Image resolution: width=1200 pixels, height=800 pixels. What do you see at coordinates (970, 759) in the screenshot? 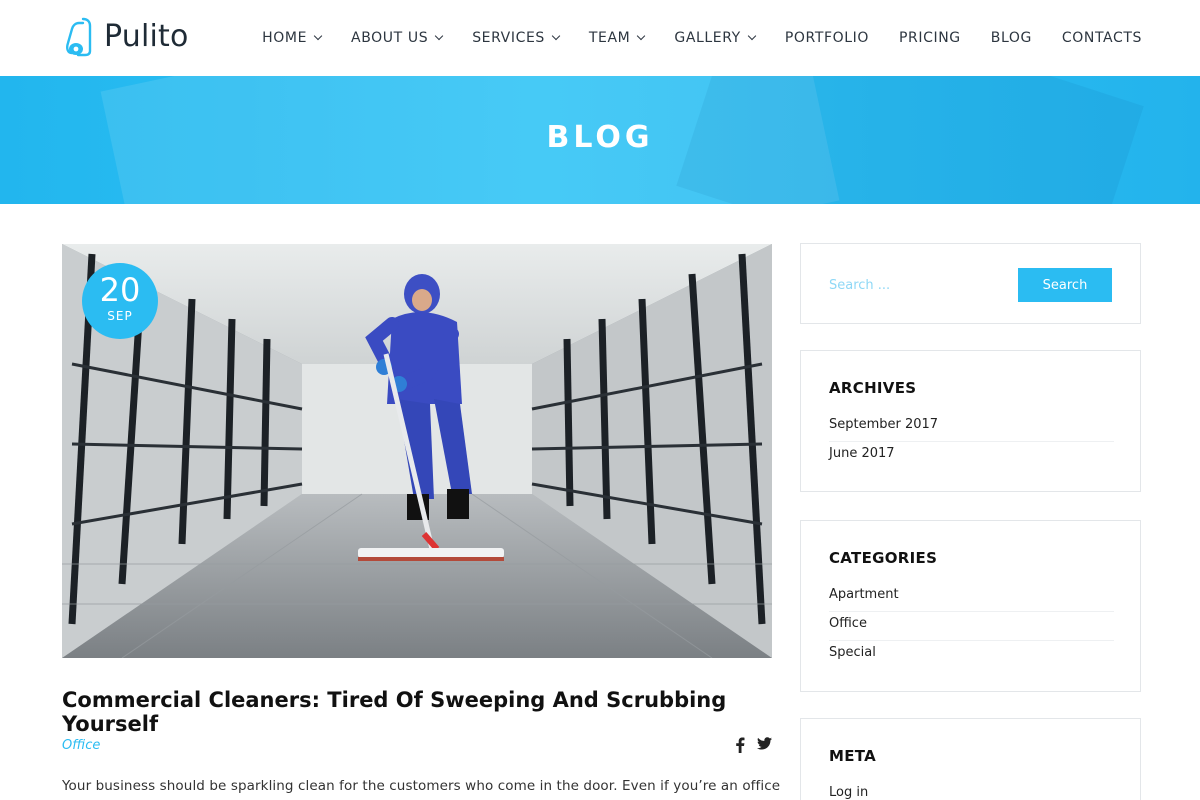
I see `meta-widget: META Log in` at bounding box center [970, 759].